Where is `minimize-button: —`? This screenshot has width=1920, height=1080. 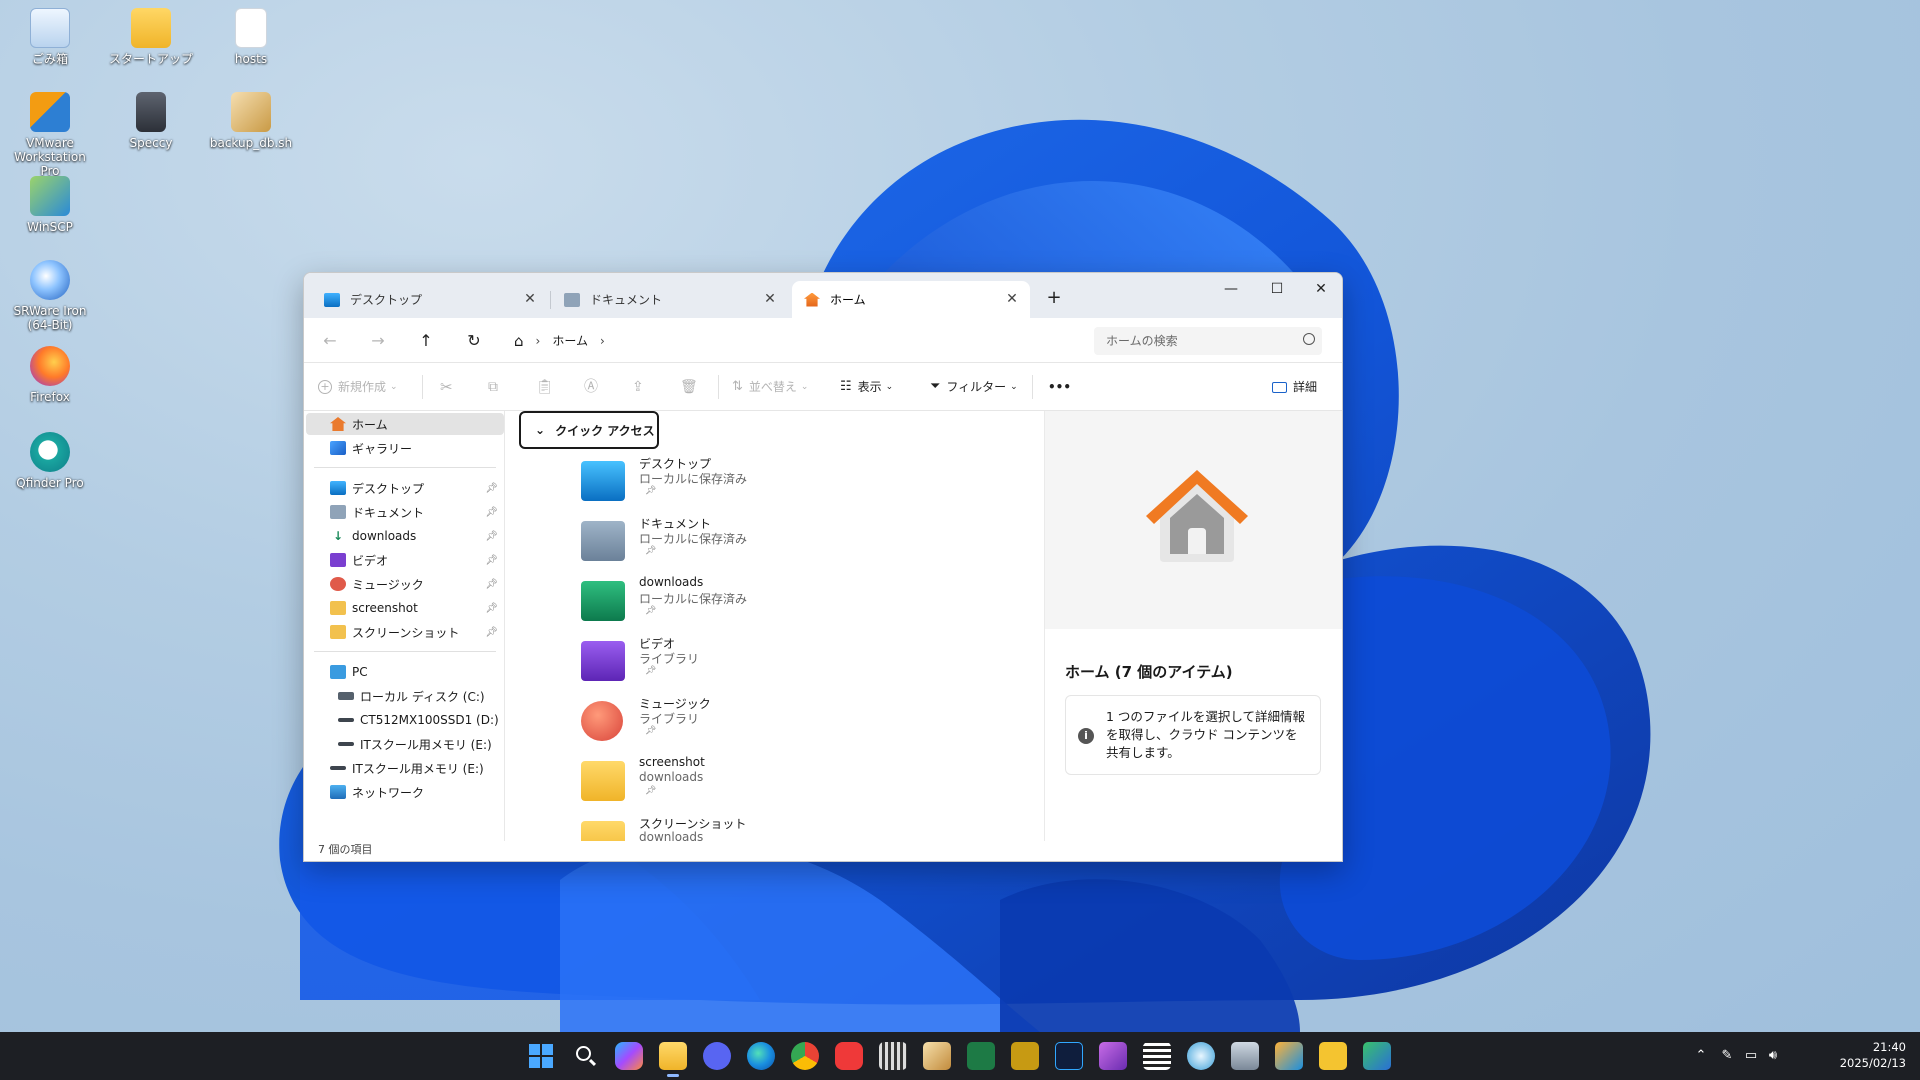
minimize-button: — is located at coordinates (1231, 289).